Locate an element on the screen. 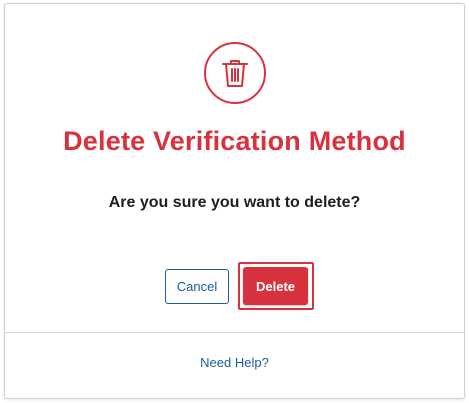 This screenshot has height=403, width=469. trash-icon is located at coordinates (235, 73).